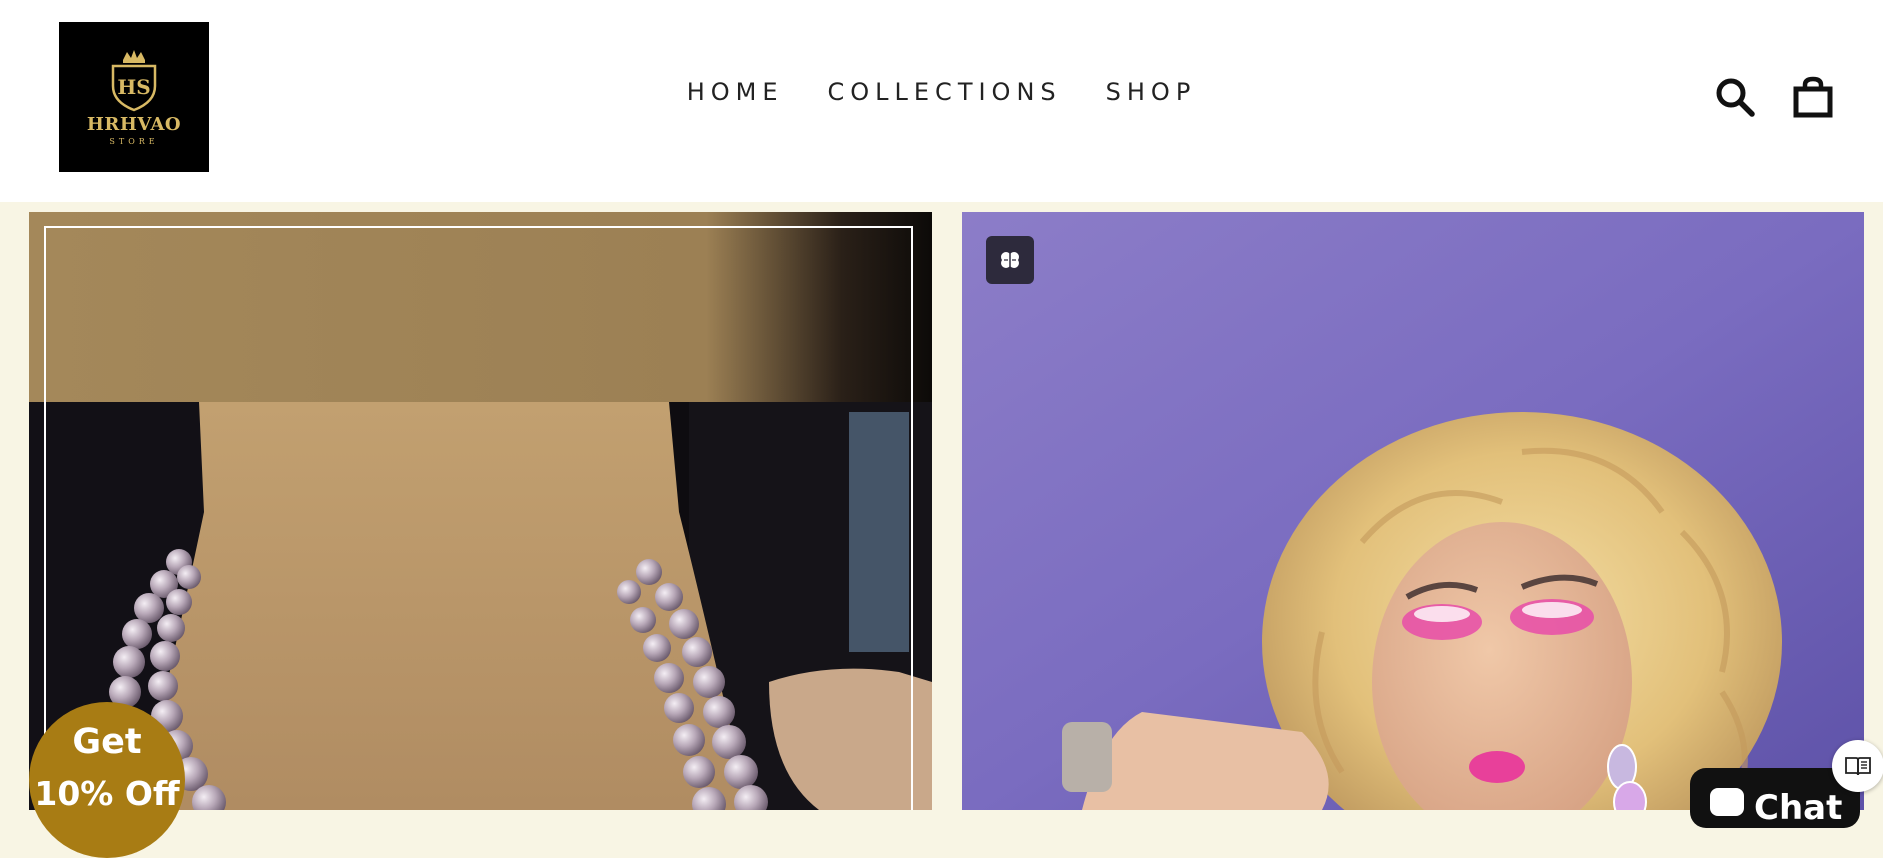  I want to click on main-nav: HOME COLLECTIONS SHOP, so click(941, 92).